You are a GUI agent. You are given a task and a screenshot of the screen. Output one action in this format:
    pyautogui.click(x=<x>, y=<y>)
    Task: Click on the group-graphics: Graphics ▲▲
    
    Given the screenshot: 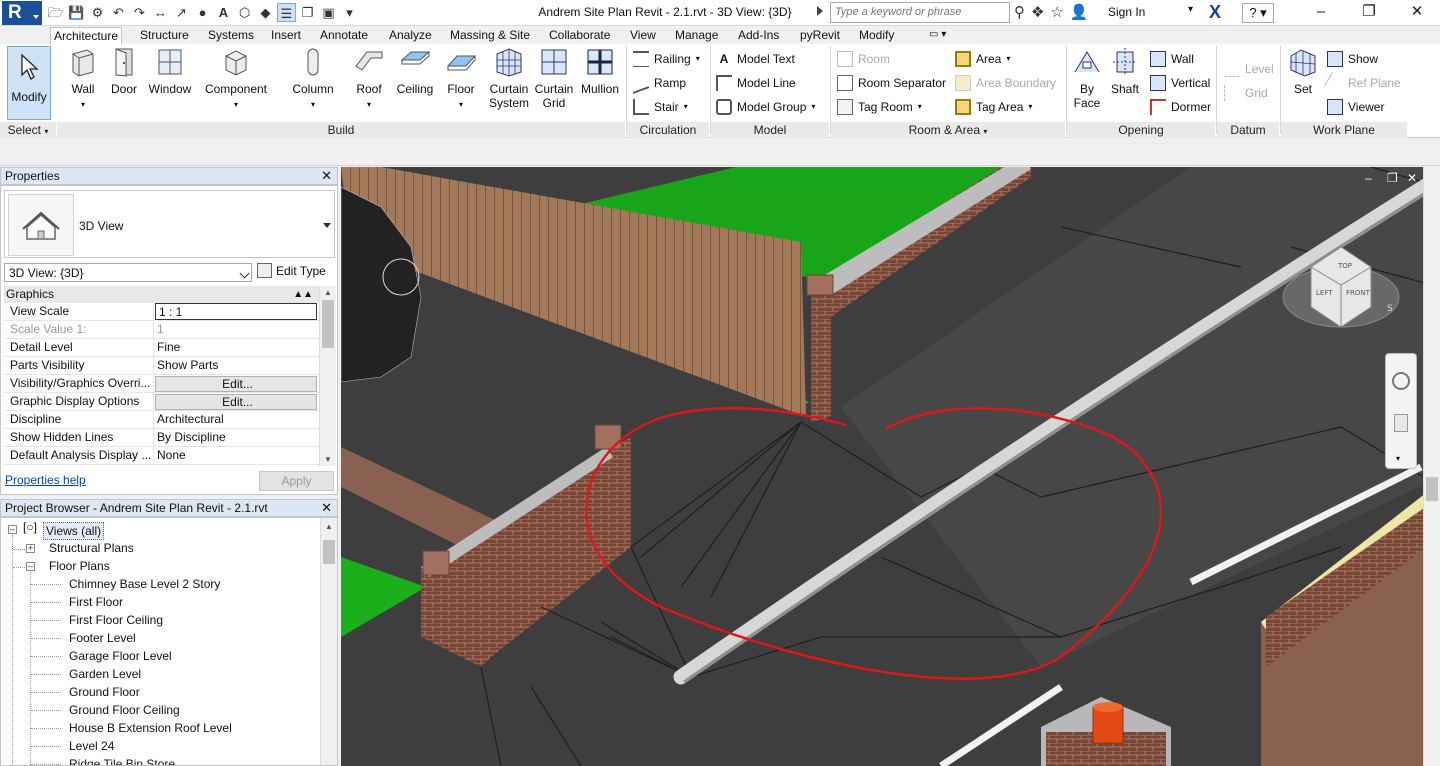 What is the action you would take?
    pyautogui.click(x=161, y=294)
    